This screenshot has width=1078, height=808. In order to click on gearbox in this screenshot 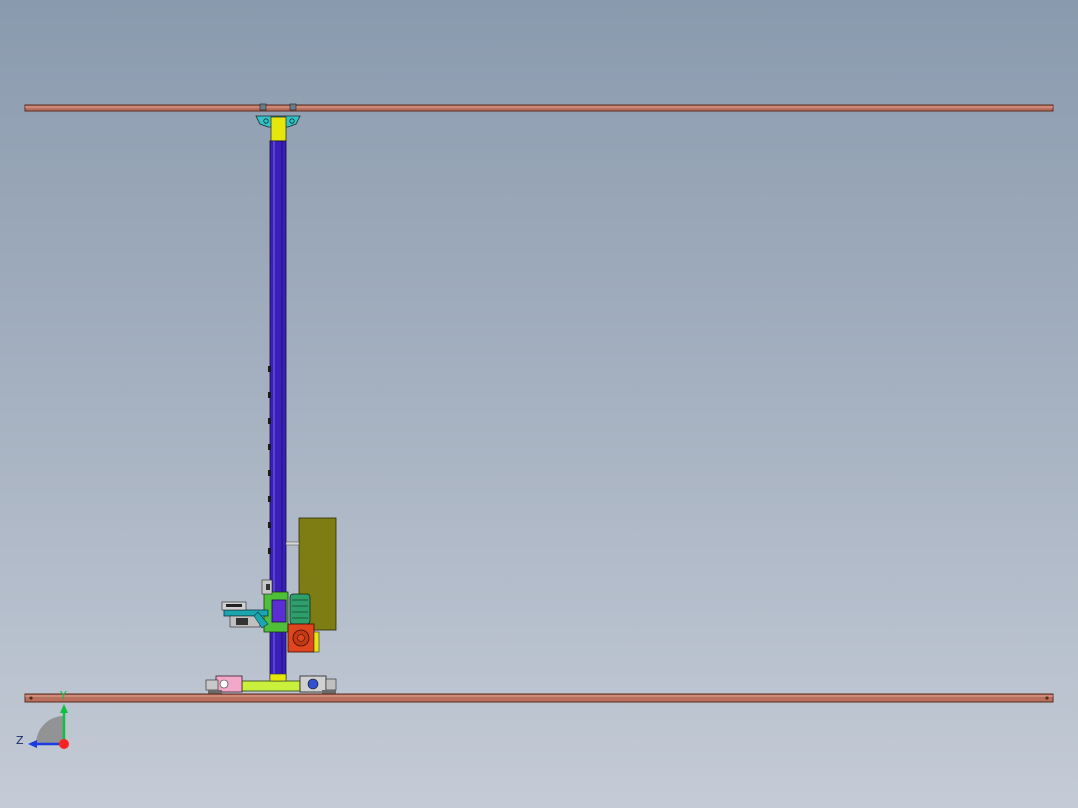, I will do `click(303, 638)`.